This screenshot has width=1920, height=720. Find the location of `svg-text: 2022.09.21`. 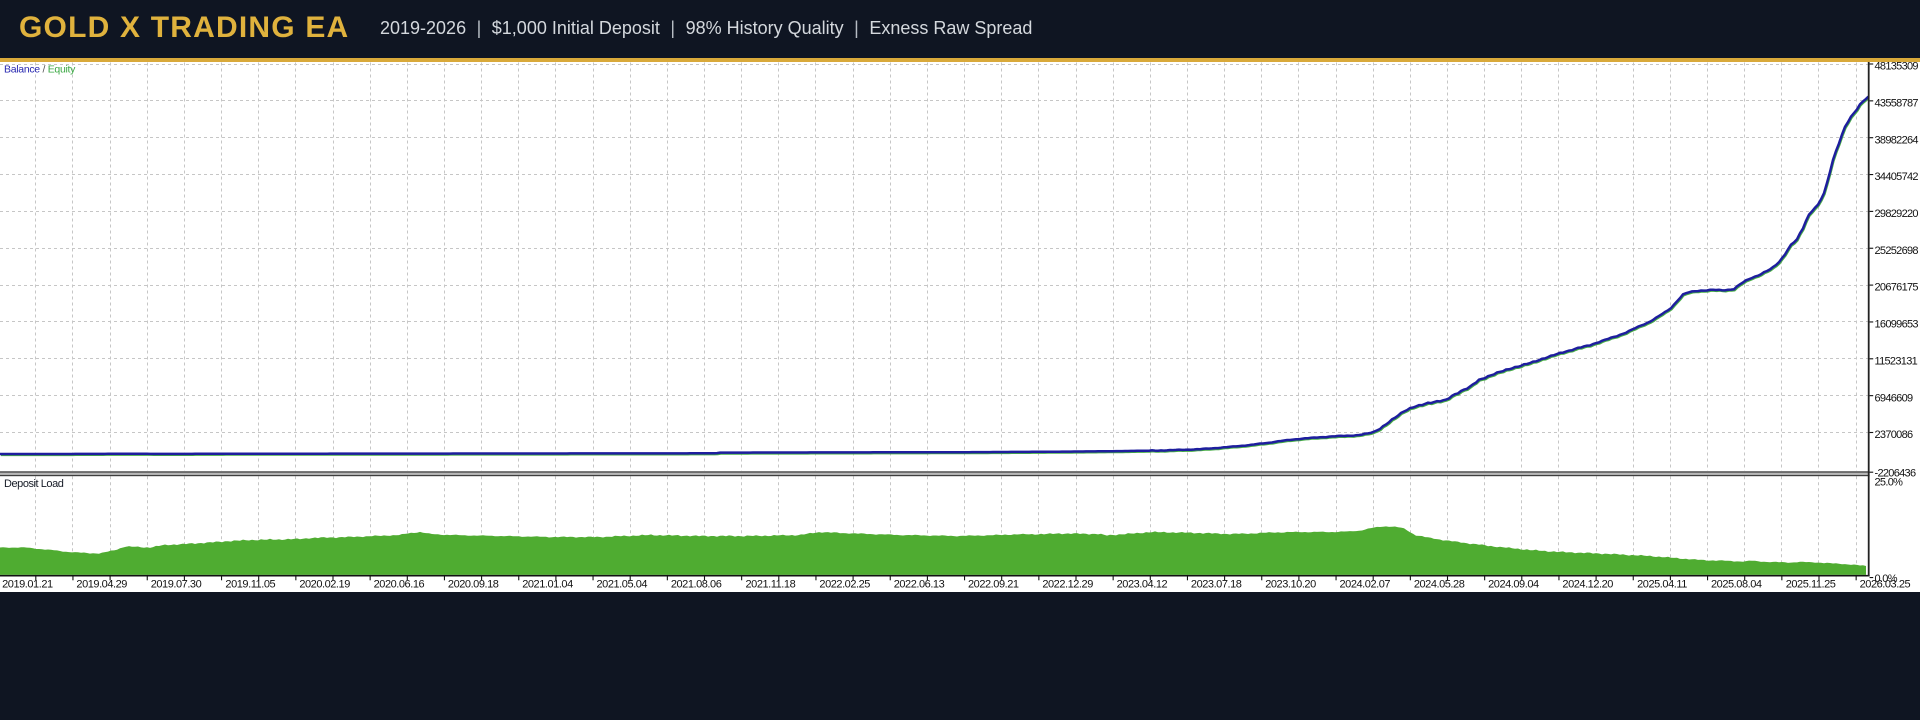

svg-text: 2022.09.21 is located at coordinates (993, 585).